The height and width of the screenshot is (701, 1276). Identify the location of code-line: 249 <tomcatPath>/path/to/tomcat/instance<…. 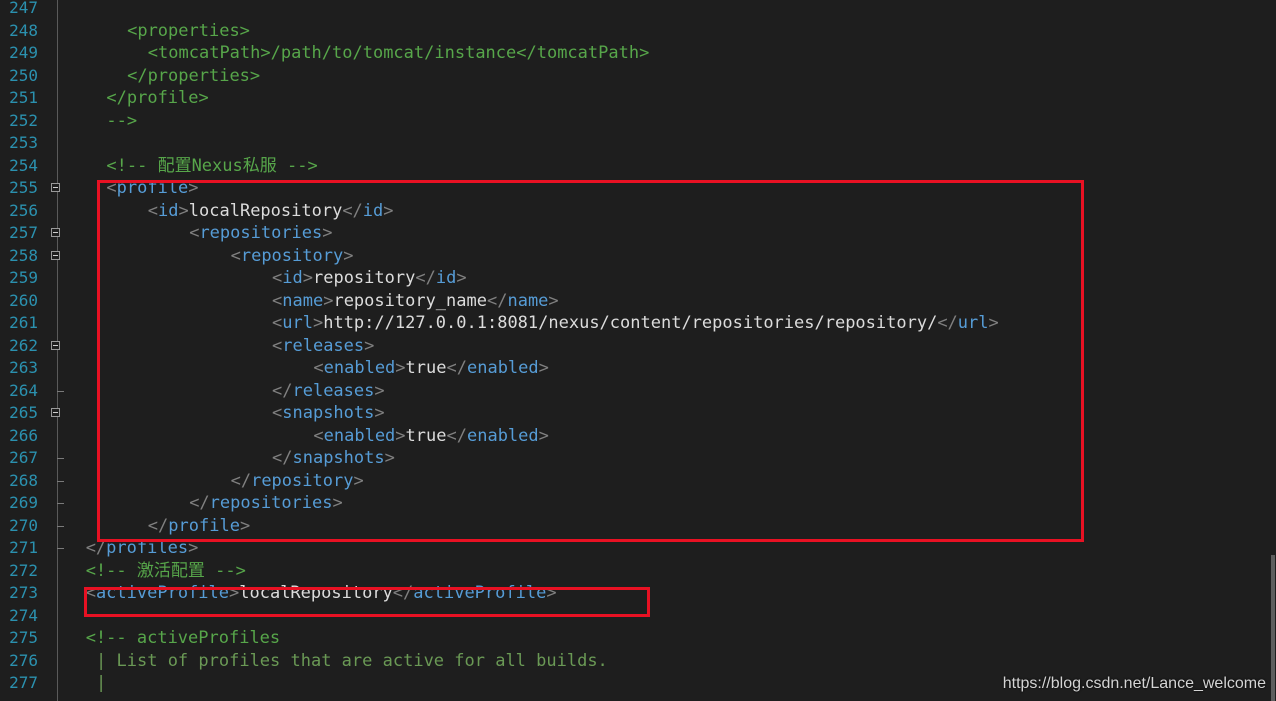
(638, 53).